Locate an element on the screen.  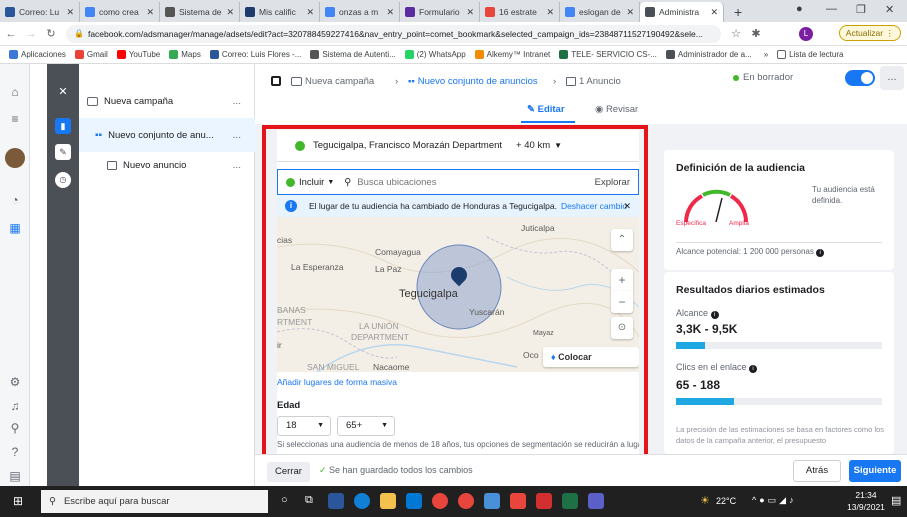
windows-start-icon: ⊞ is located at coordinates (19, 501).